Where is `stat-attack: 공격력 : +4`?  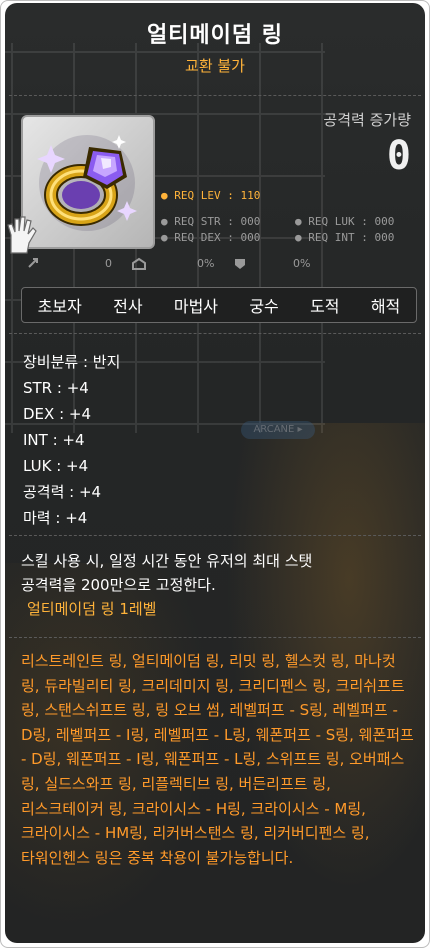
stat-attack: 공격력 : +4 is located at coordinates (62, 492).